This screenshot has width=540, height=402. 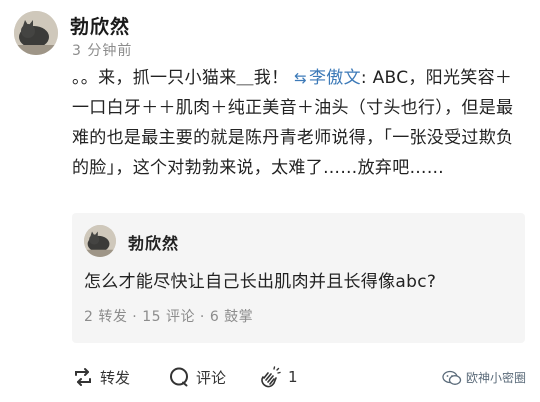 I want to click on quoted-post-text: 怎么才能尽快让自己长出肌肉并且长得像abc?, so click(x=260, y=282).